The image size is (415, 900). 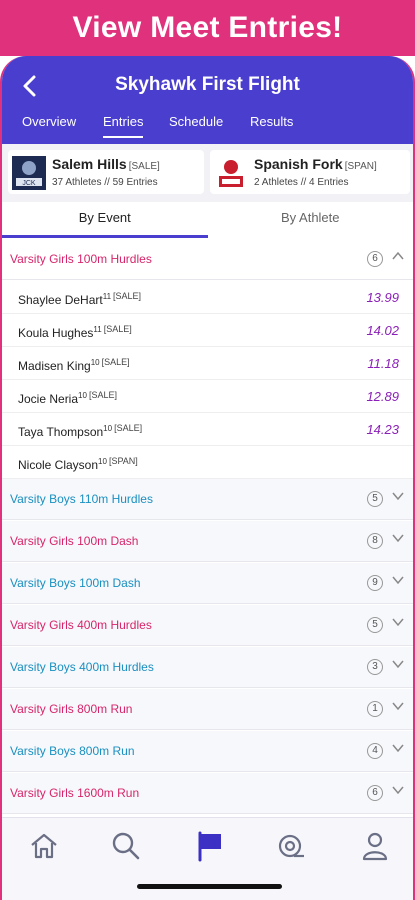 What do you see at coordinates (105, 220) in the screenshot?
I see `tab-by-event: By Event` at bounding box center [105, 220].